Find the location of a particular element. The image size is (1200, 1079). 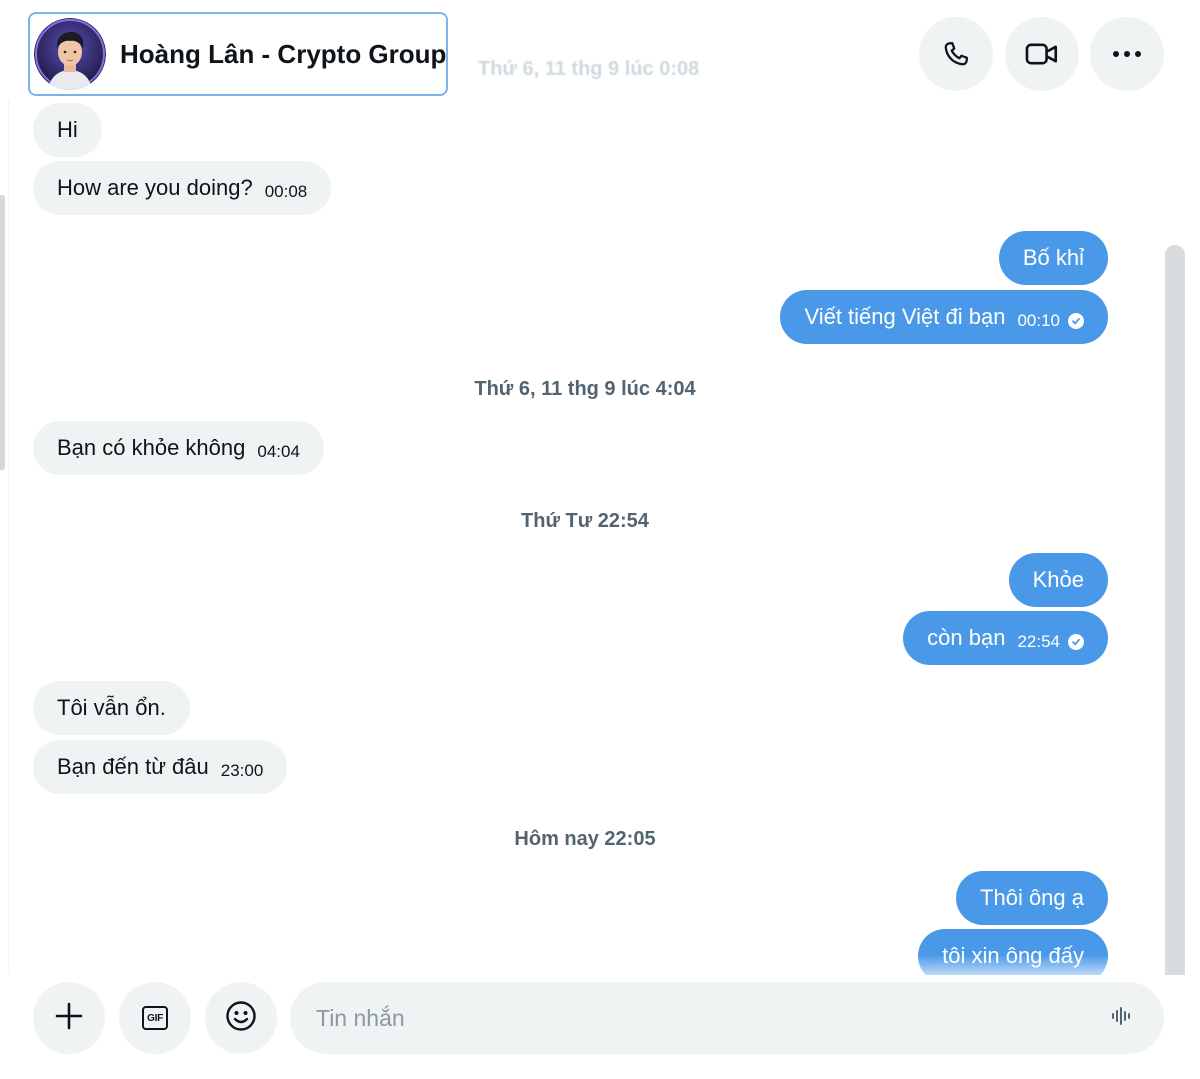

date-separator: Thứ Tư 22:54 is located at coordinates (585, 521).